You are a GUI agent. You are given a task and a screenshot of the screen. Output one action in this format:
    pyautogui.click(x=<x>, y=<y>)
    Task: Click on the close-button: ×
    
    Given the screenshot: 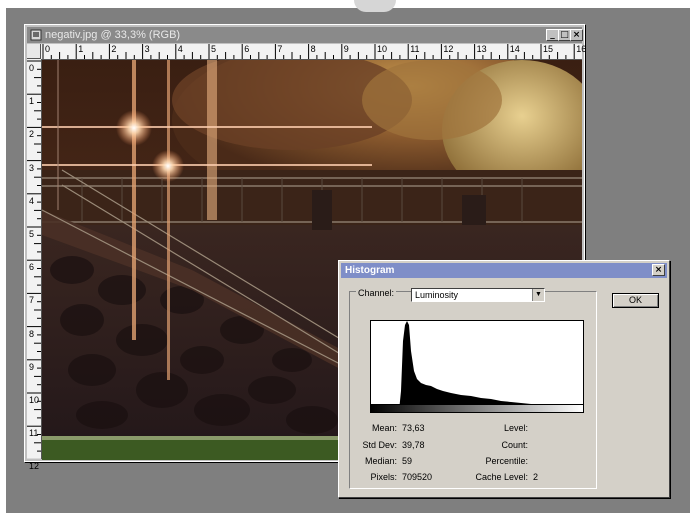 What is the action you would take?
    pyautogui.click(x=576, y=35)
    